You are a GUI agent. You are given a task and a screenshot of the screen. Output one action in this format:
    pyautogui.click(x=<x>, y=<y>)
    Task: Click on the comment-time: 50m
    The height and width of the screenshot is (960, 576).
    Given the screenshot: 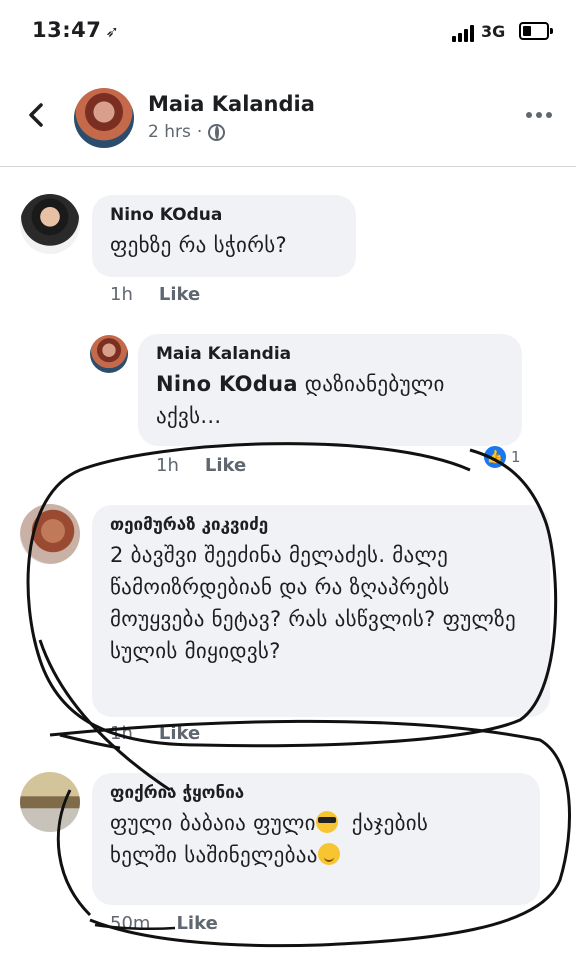 What is the action you would take?
    pyautogui.click(x=130, y=923)
    